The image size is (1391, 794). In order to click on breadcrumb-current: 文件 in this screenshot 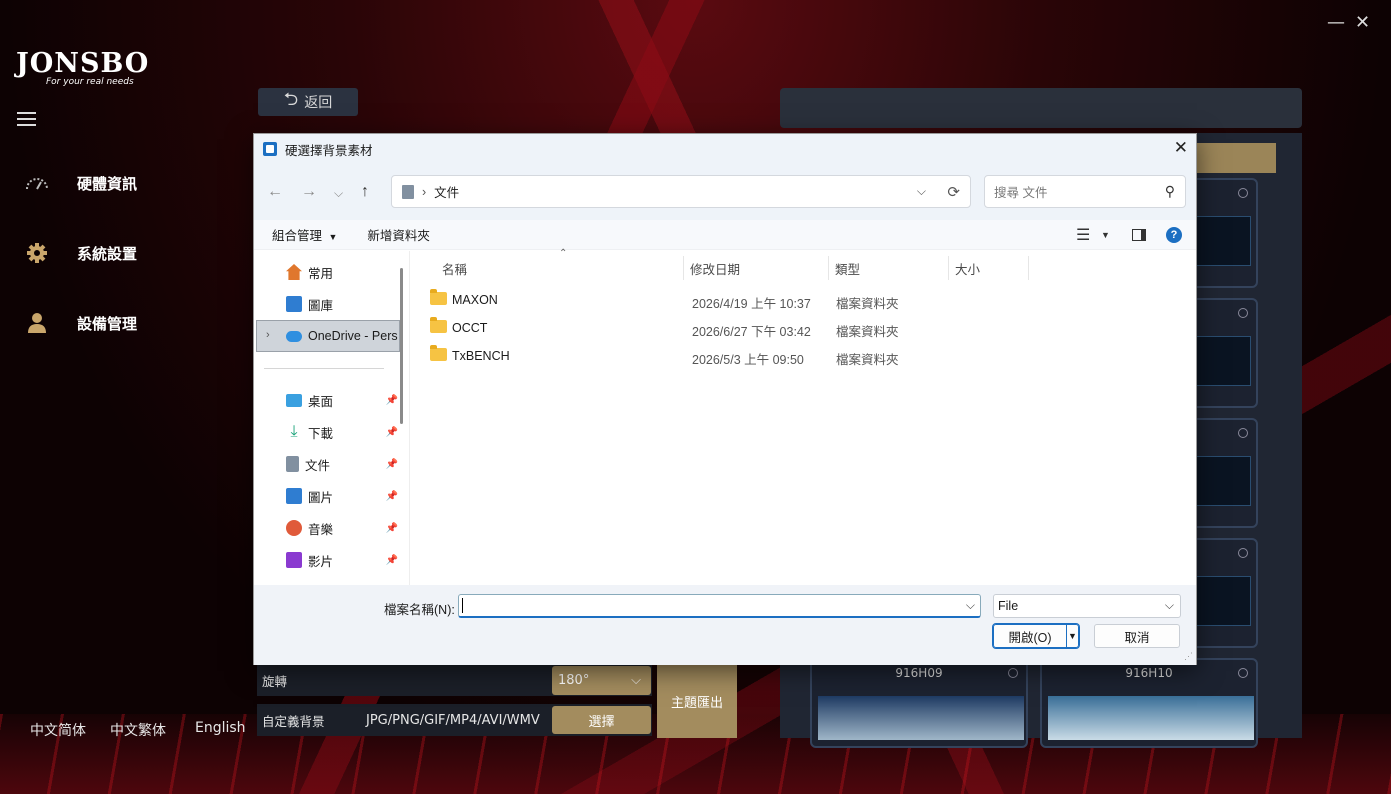, I will do `click(446, 191)`.